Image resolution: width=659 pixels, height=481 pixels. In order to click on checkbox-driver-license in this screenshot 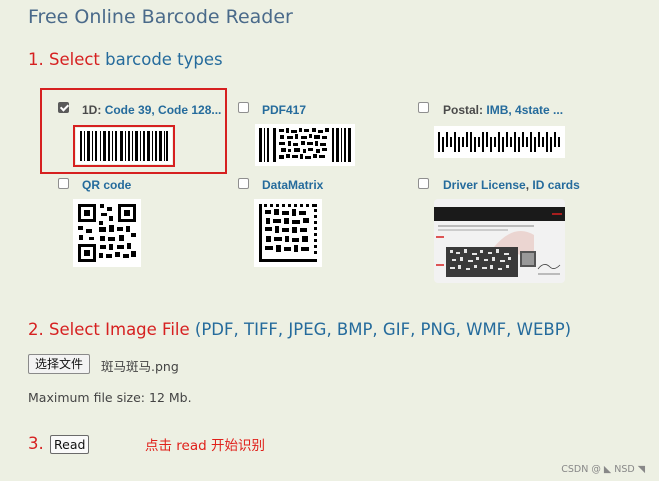, I will do `click(423, 183)`.